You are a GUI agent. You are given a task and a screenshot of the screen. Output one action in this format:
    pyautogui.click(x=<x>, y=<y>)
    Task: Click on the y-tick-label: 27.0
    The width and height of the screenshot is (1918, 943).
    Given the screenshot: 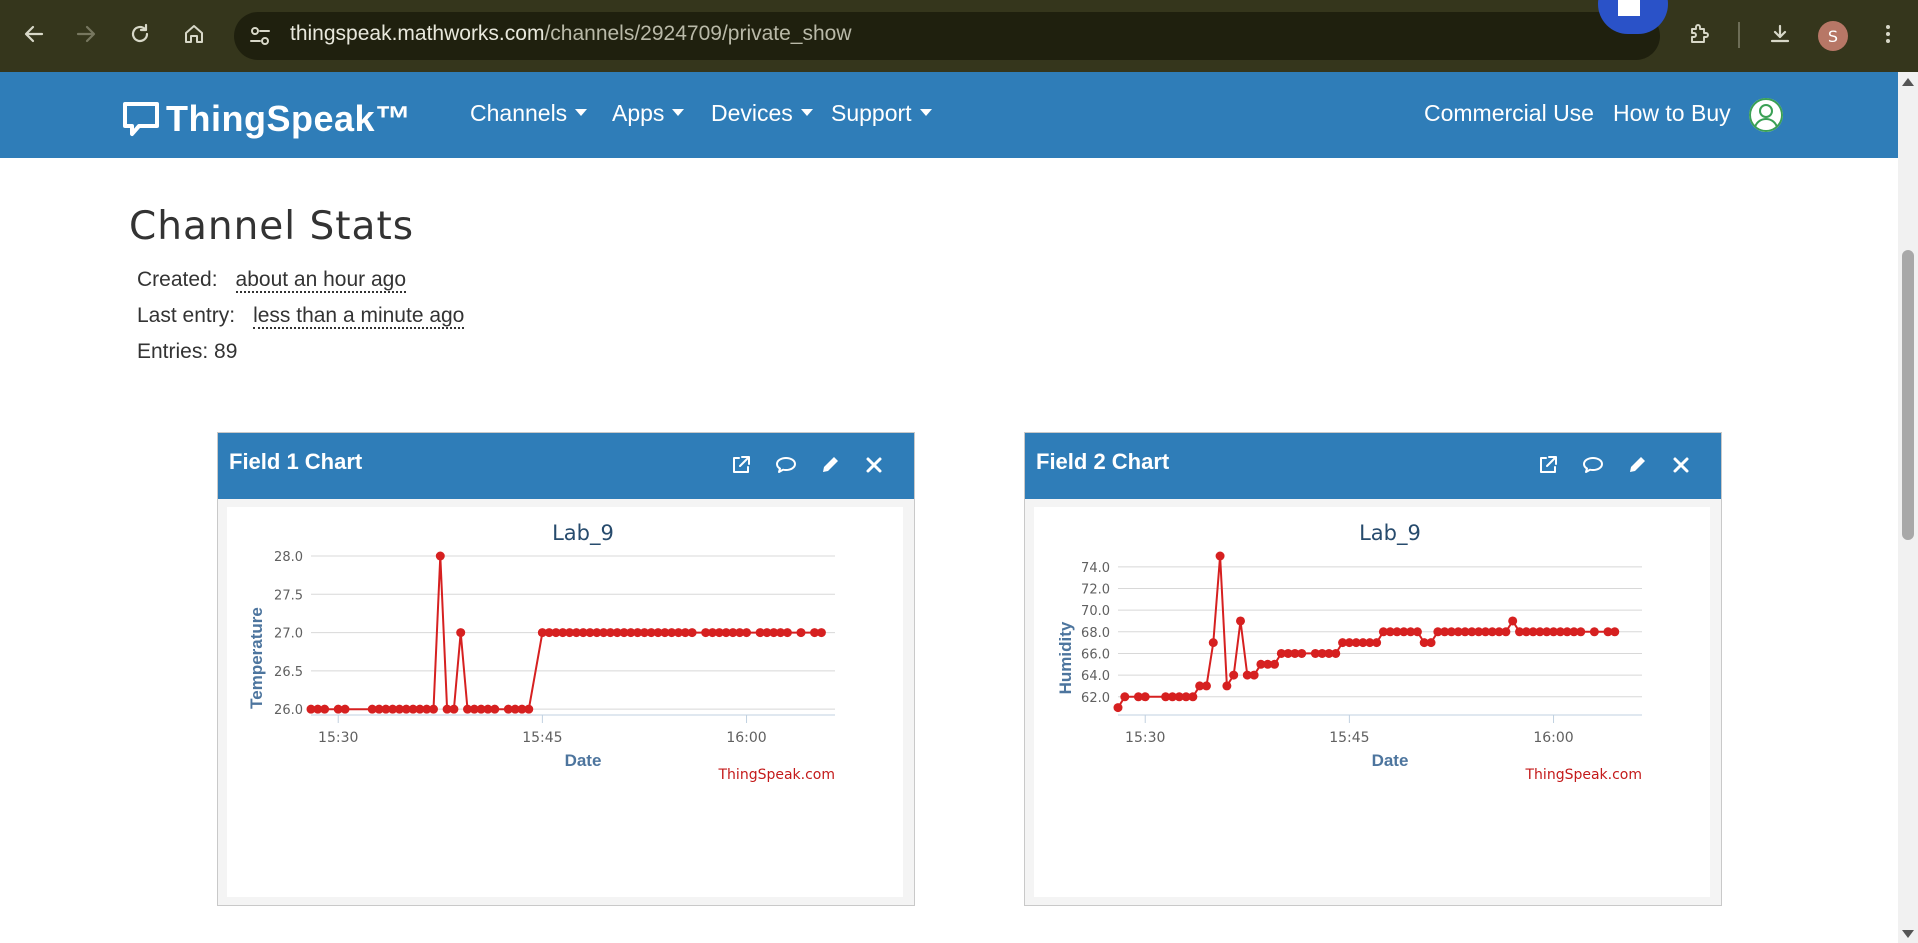 What is the action you would take?
    pyautogui.click(x=288, y=634)
    